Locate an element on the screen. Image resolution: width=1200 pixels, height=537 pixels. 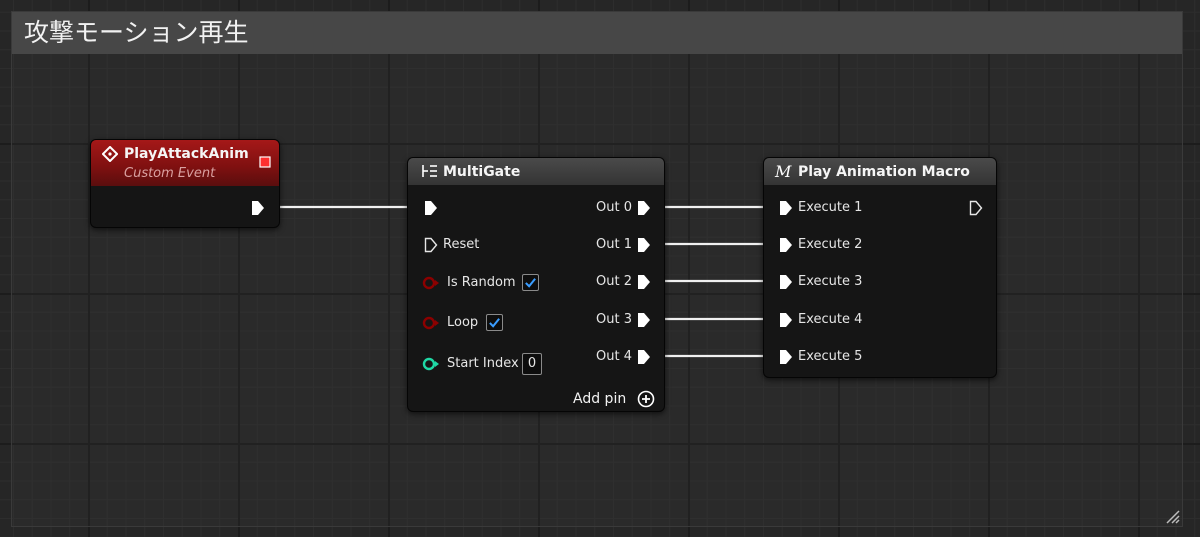
out-3-pin-icon is located at coordinates (644, 320).